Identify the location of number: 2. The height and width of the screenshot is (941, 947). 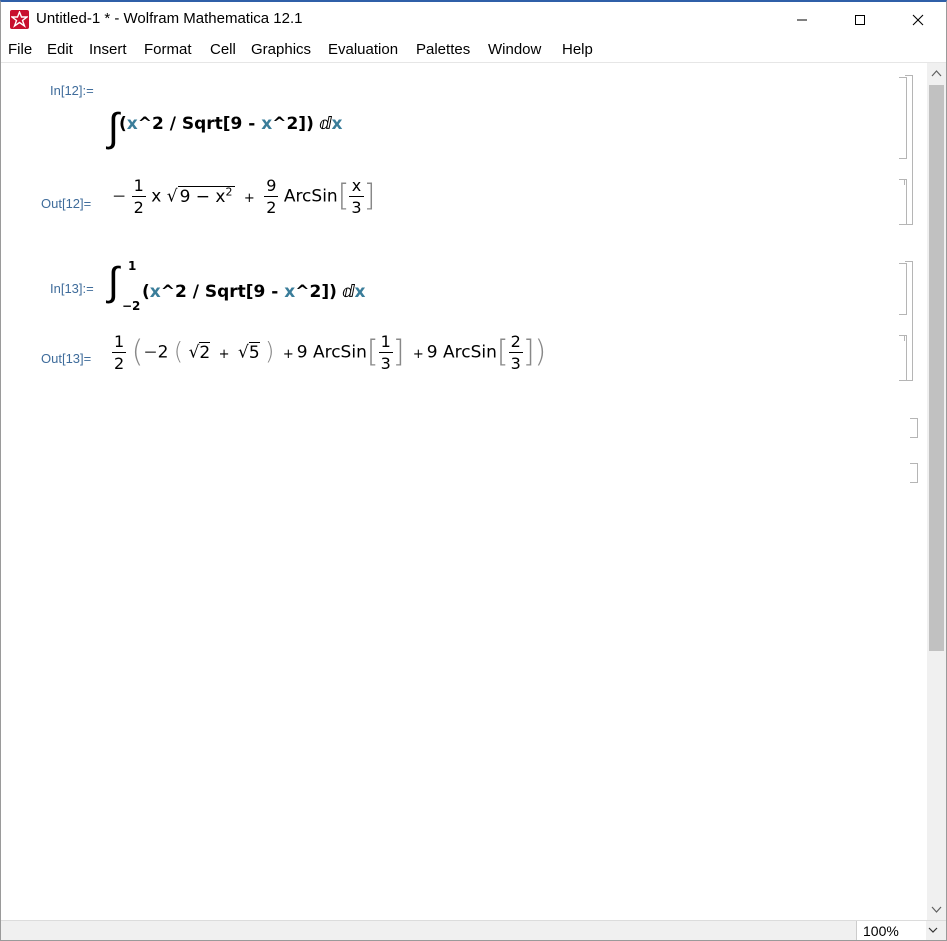
(163, 352).